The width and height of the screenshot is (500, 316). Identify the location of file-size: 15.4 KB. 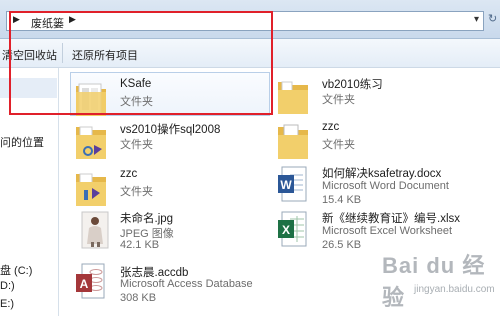
(342, 200).